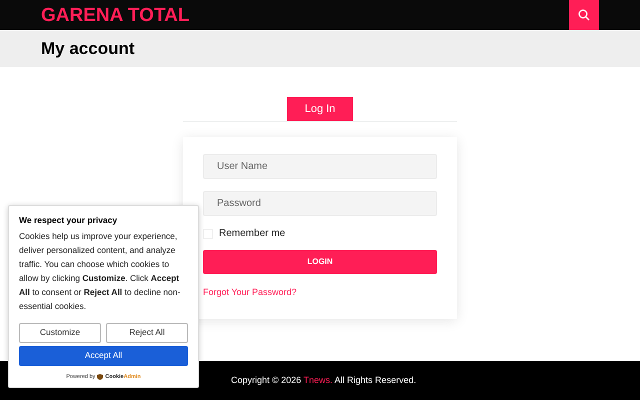  Describe the element at coordinates (250, 293) in the screenshot. I see `forgot-password-link: Forgot Your Password?` at that location.